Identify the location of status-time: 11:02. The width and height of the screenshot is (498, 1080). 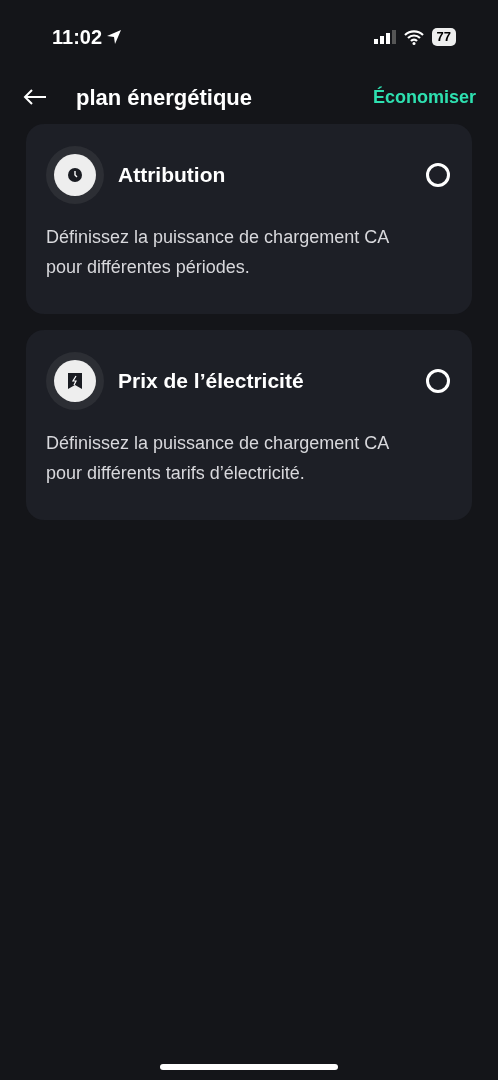
(77, 37).